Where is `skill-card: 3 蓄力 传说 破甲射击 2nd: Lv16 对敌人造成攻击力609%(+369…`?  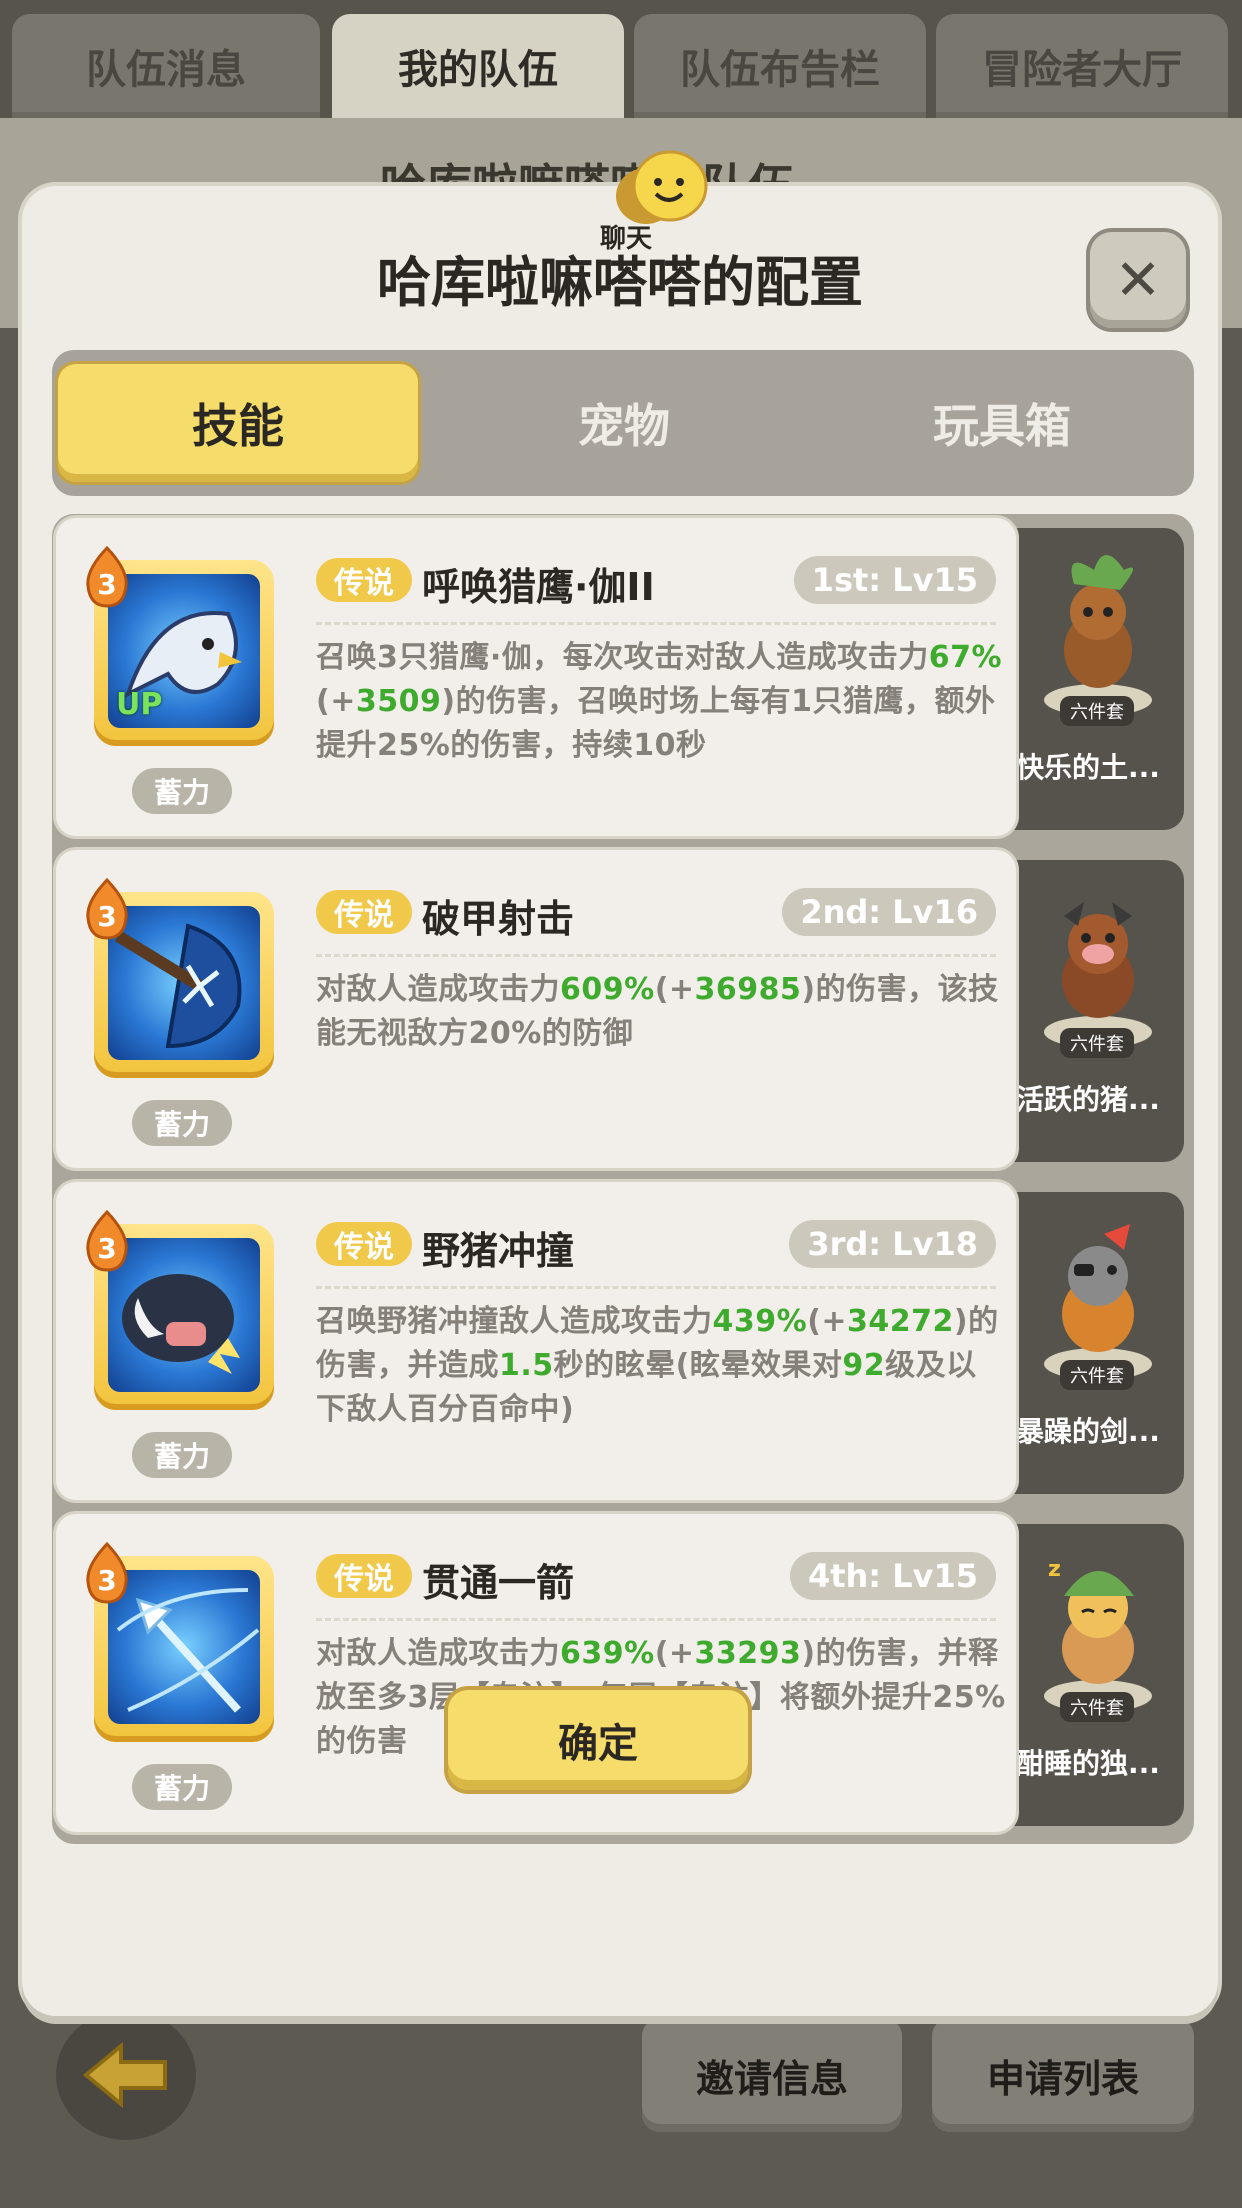
skill-card: 3 蓄力 传说 破甲射击 2nd: Lv16 对敌人造成攻击力609%(+369… is located at coordinates (536, 1009).